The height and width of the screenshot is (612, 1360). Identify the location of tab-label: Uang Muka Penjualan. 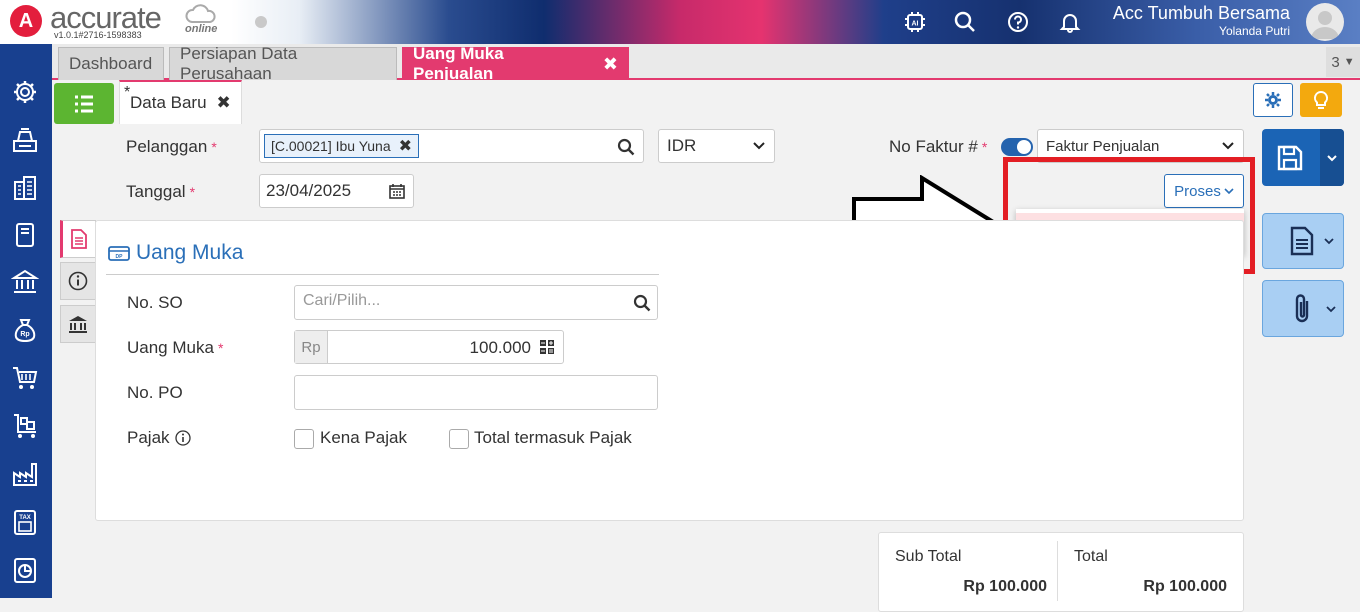
(458, 63).